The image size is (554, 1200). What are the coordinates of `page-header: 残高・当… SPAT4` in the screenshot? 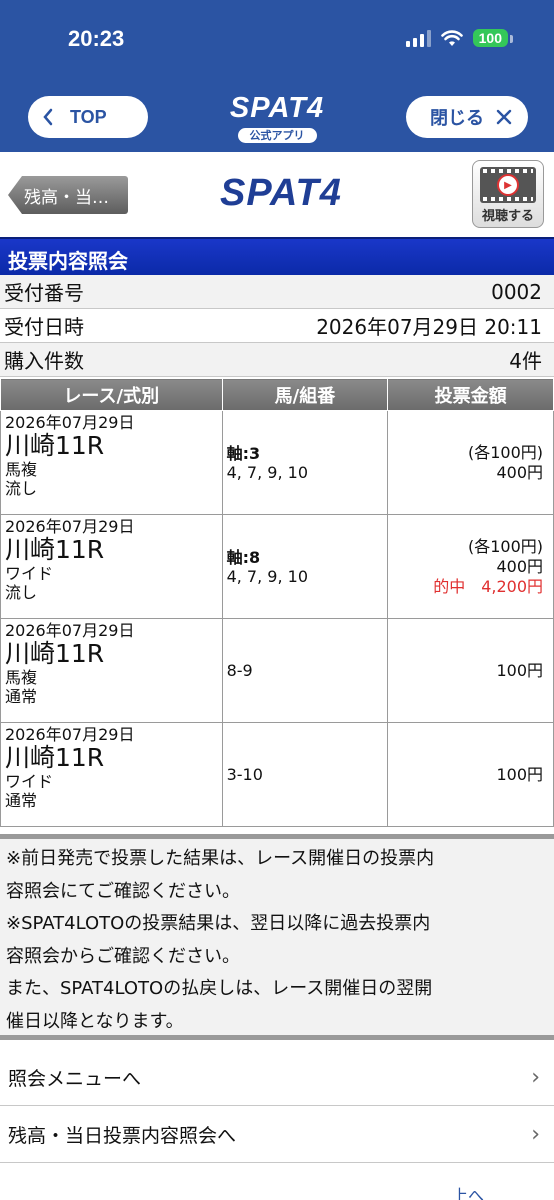 It's located at (277, 194).